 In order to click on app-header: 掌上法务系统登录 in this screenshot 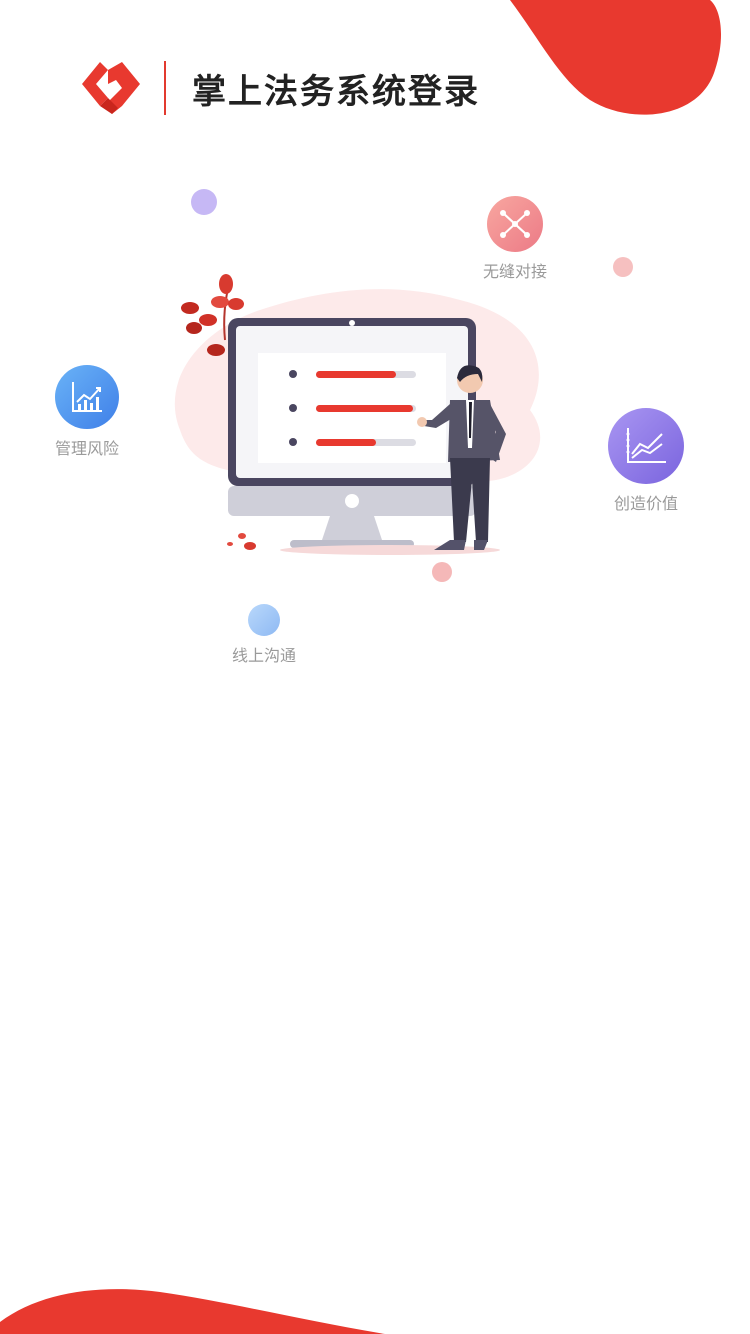, I will do `click(279, 88)`.